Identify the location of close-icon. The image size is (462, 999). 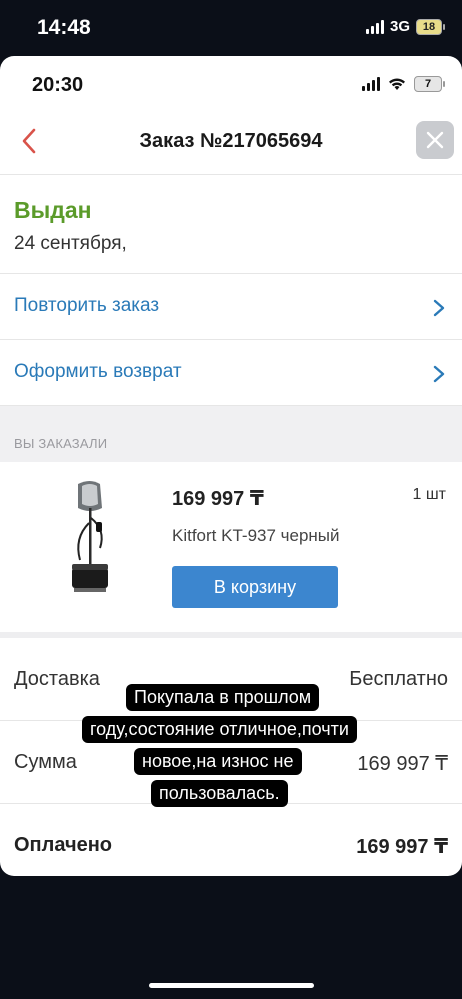
(435, 140).